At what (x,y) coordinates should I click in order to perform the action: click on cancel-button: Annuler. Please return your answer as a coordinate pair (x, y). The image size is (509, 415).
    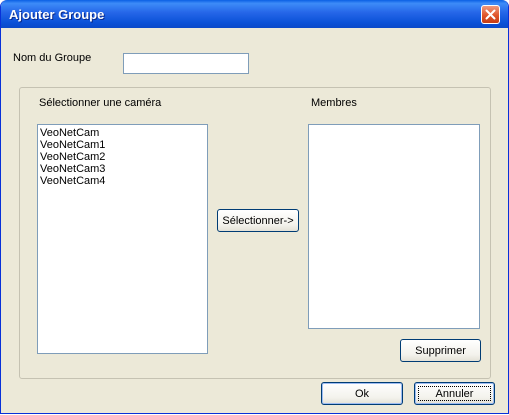
    Looking at the image, I should click on (454, 393).